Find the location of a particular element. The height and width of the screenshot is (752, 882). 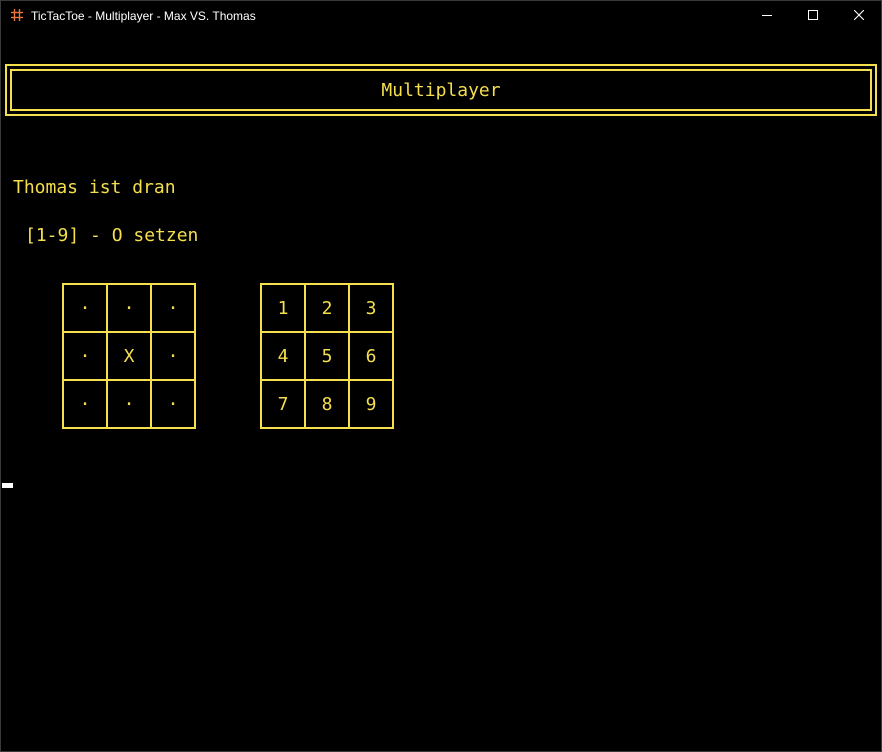

board-cell-2: · is located at coordinates (130, 309).